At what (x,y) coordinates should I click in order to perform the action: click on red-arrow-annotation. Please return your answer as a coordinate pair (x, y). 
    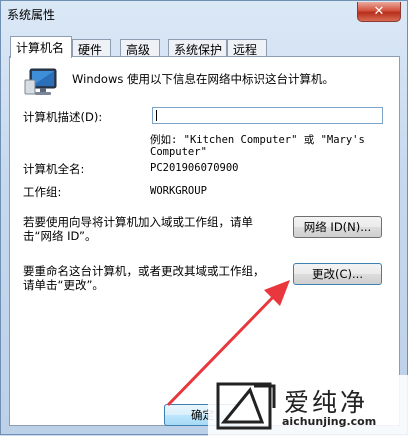
    Looking at the image, I should click on (228, 343).